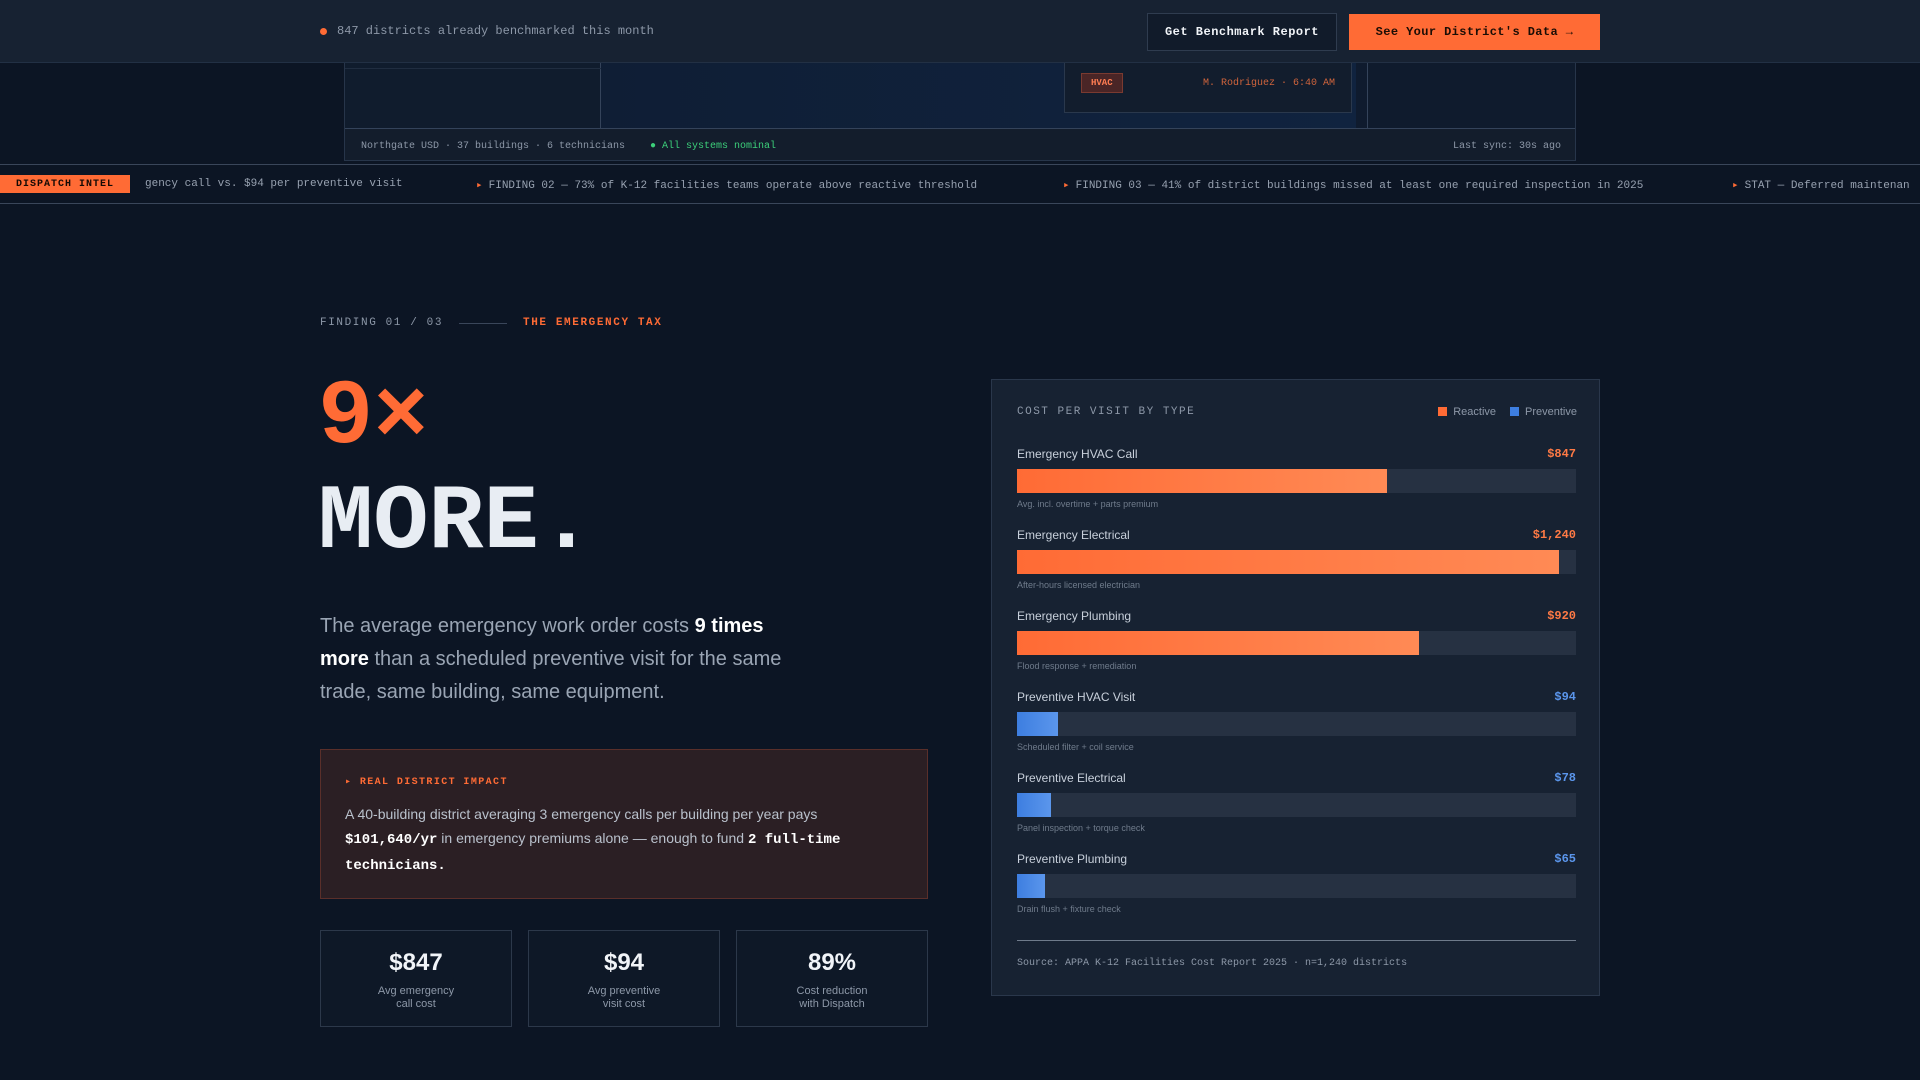 The image size is (1920, 1080). Describe the element at coordinates (456, 522) in the screenshot. I see `headline-more: MORE.` at that location.